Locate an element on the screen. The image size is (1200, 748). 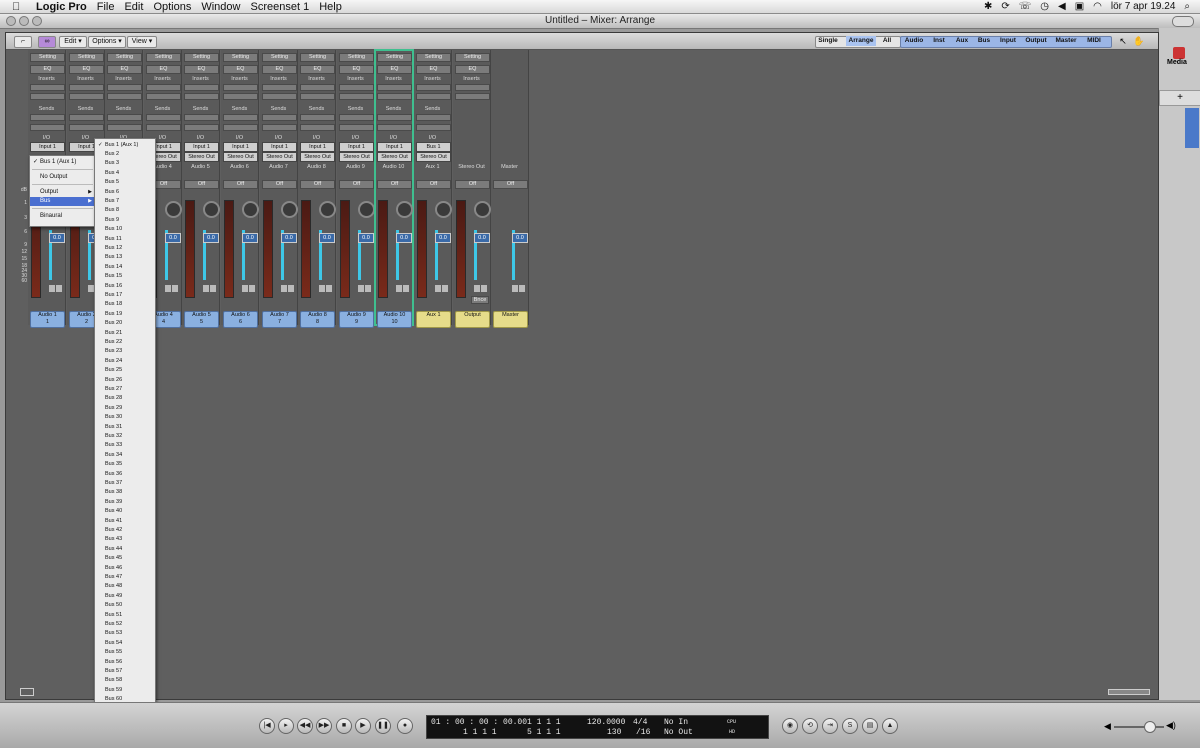
track-name-box: Audio 11 is located at coordinates (47, 319).